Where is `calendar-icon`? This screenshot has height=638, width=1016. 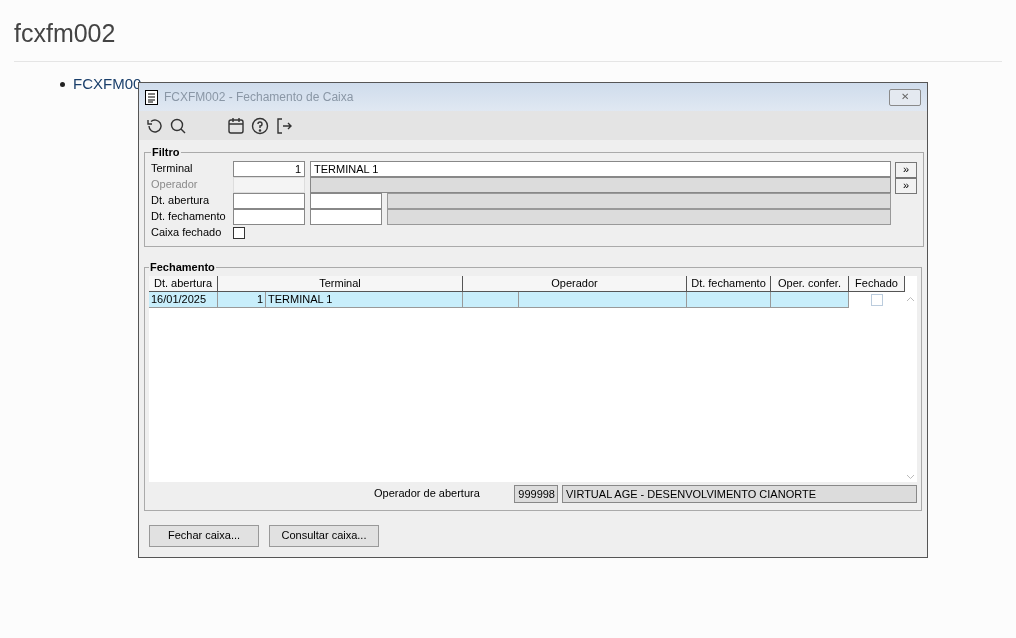
calendar-icon is located at coordinates (236, 125).